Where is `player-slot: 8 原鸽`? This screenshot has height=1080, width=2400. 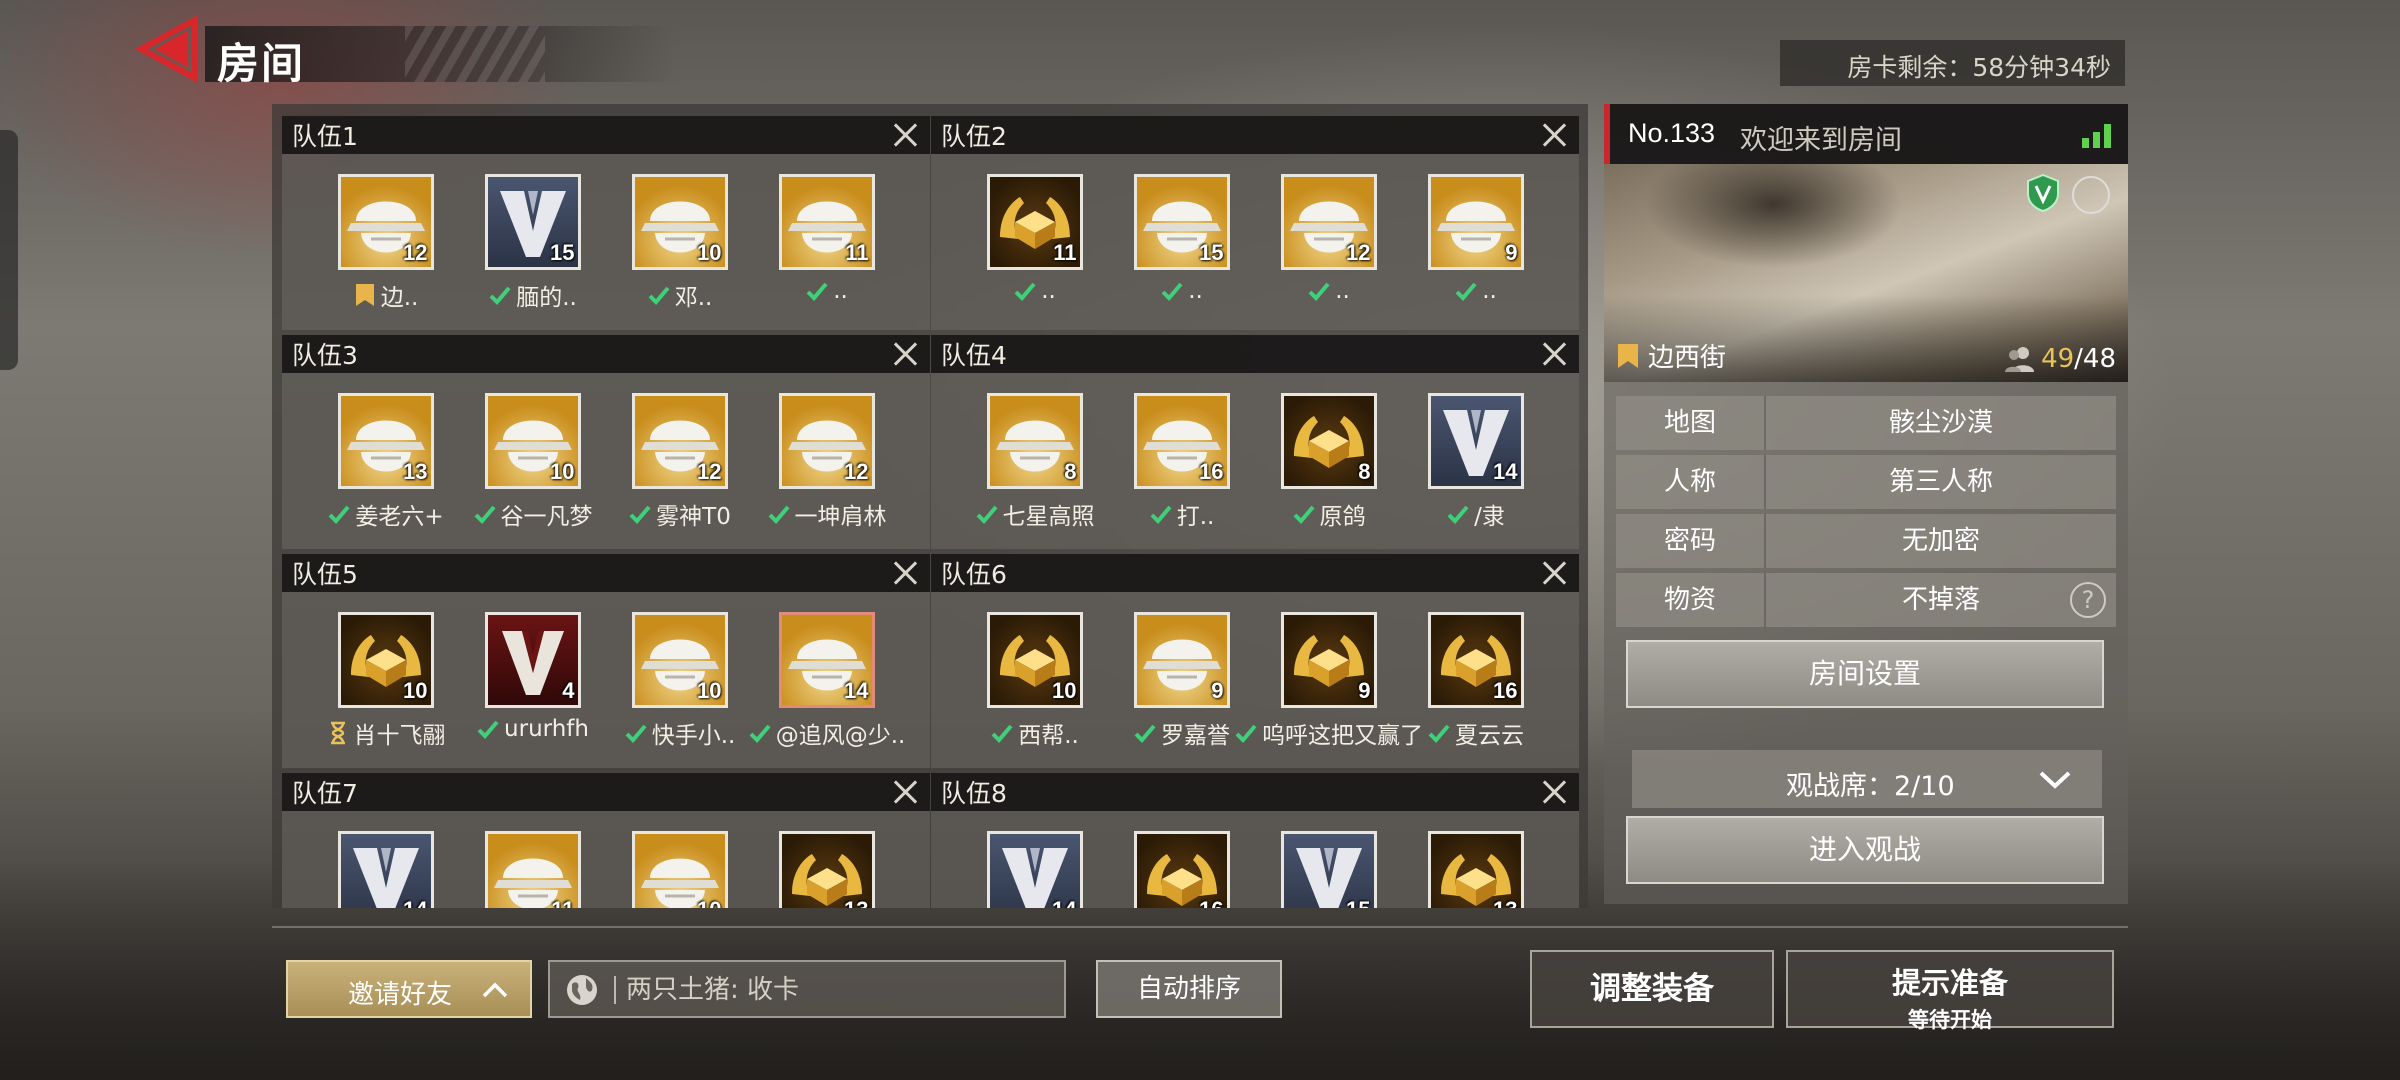
player-slot: 8 原鸽 is located at coordinates (1329, 462).